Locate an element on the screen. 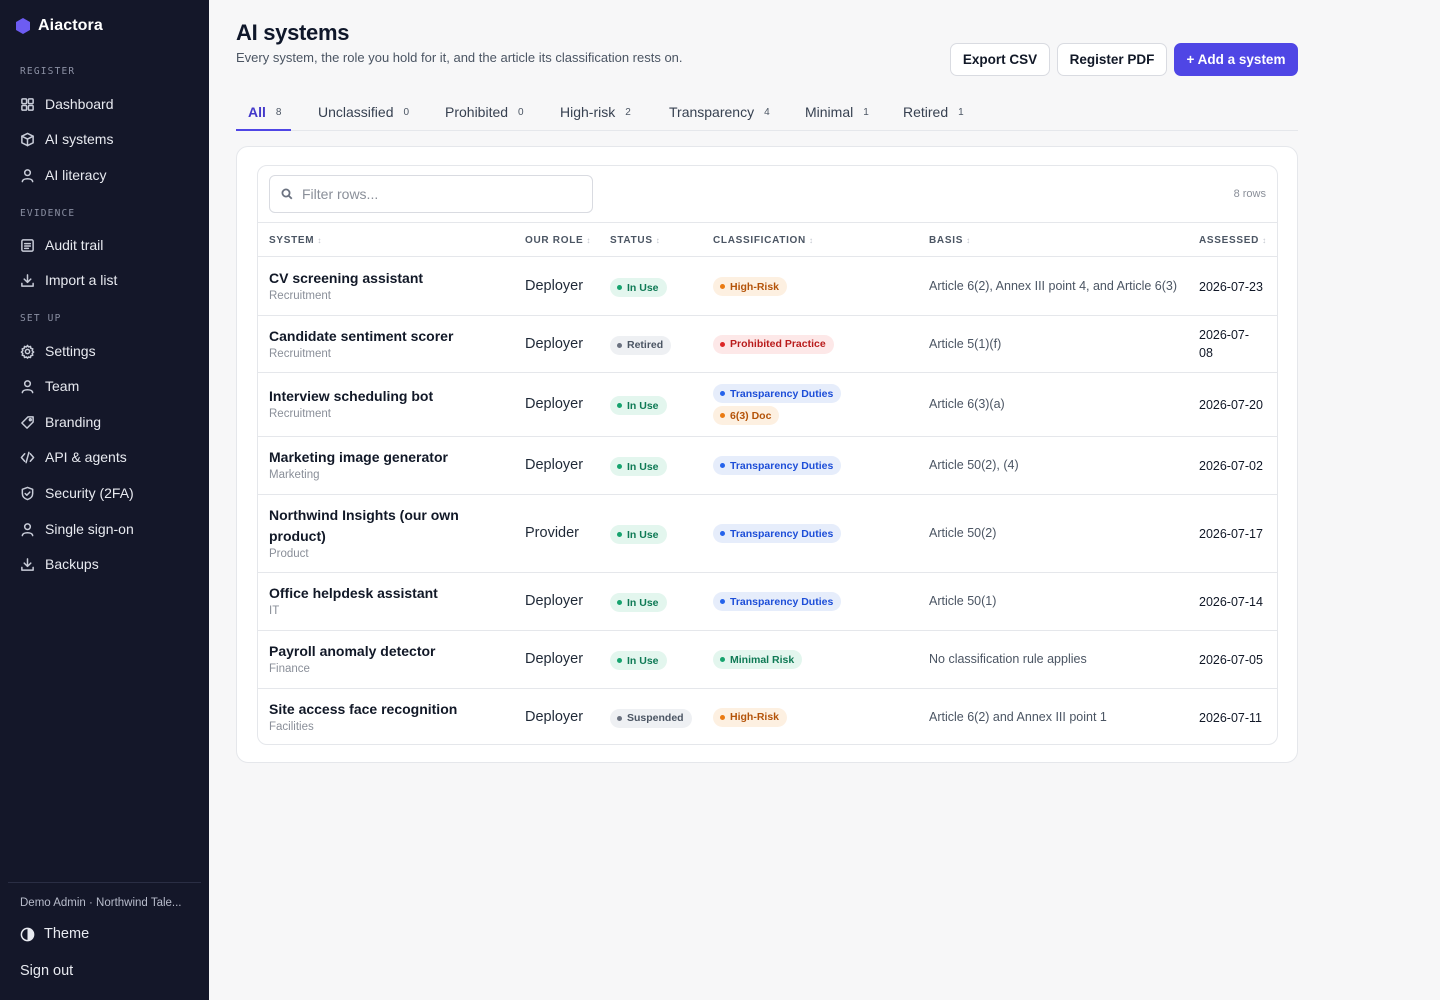  register-pdf-button: Register PDF is located at coordinates (1112, 59).